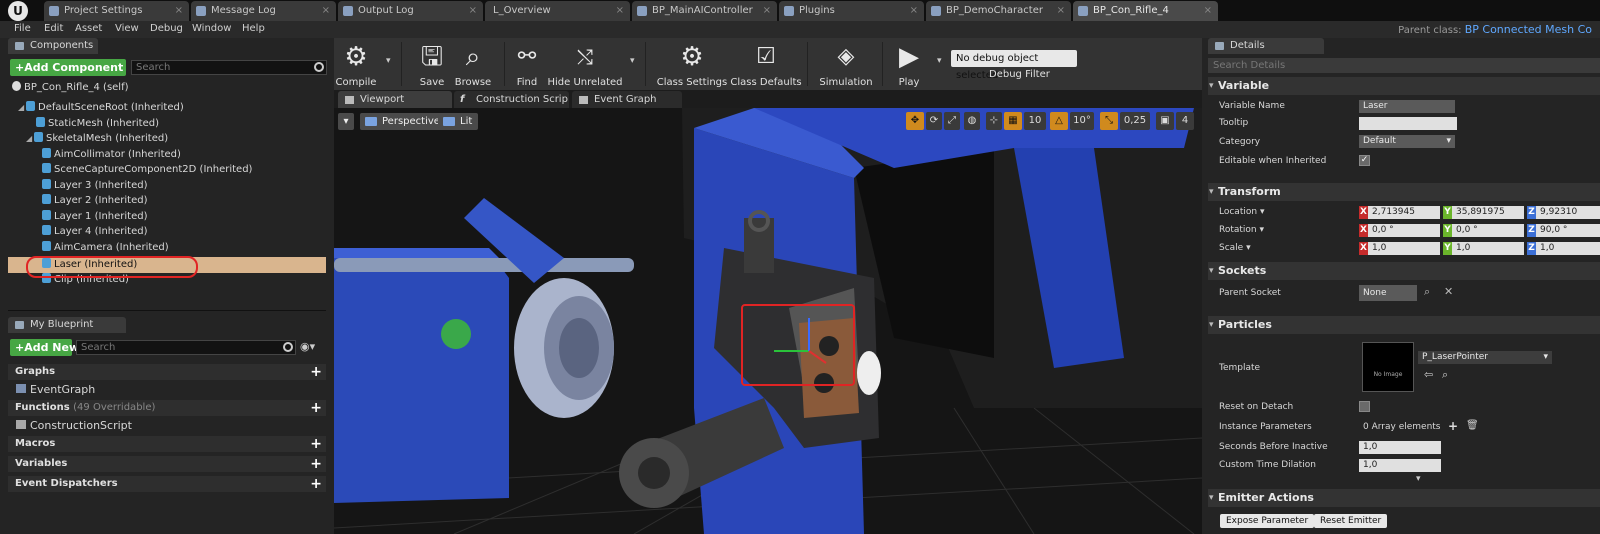 This screenshot has width=1600, height=534. I want to click on custom-time-dilation-field: 1,0, so click(1400, 465).